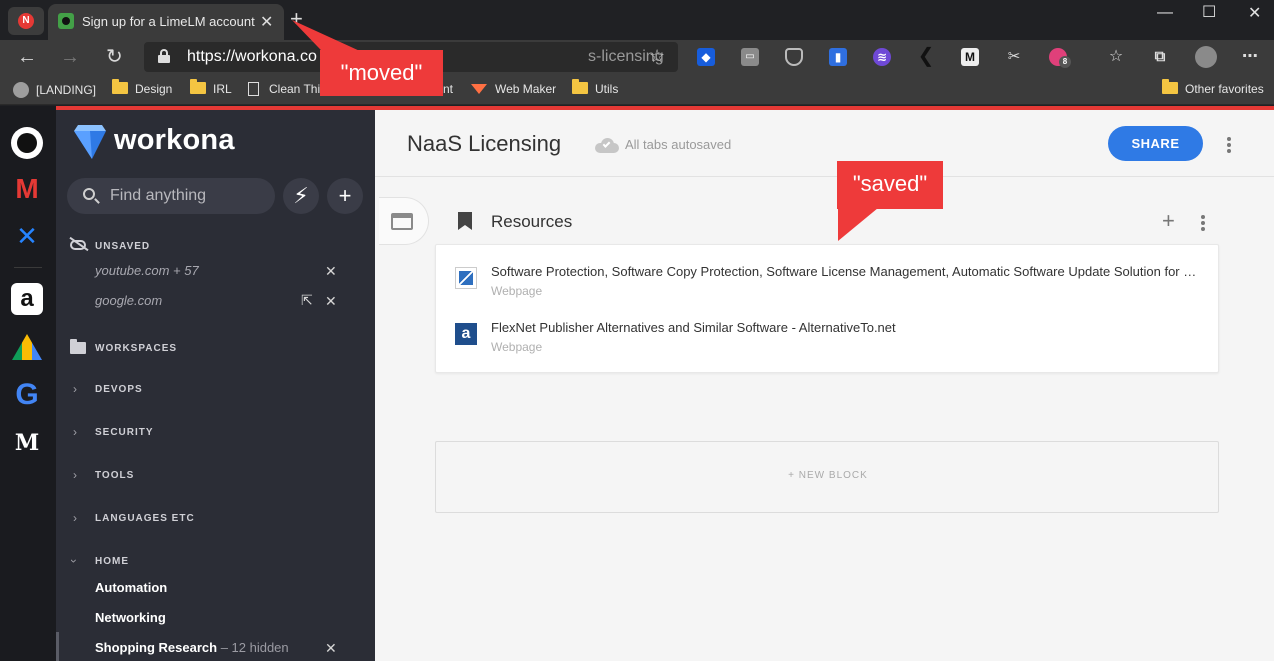 Image resolution: width=1274 pixels, height=661 pixels. I want to click on maximize-icon: ☐, so click(1209, 12).